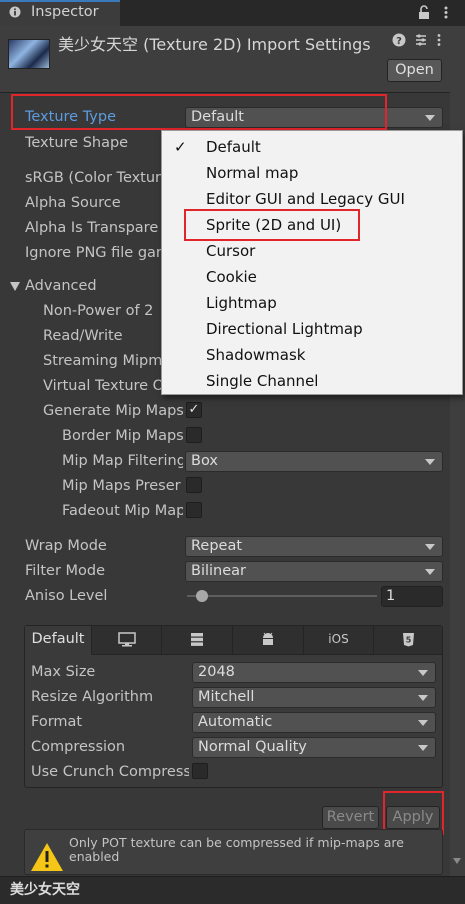  Describe the element at coordinates (122, 511) in the screenshot. I see `fadeout-mip-maps-label: Fadeout Mip Map` at that location.